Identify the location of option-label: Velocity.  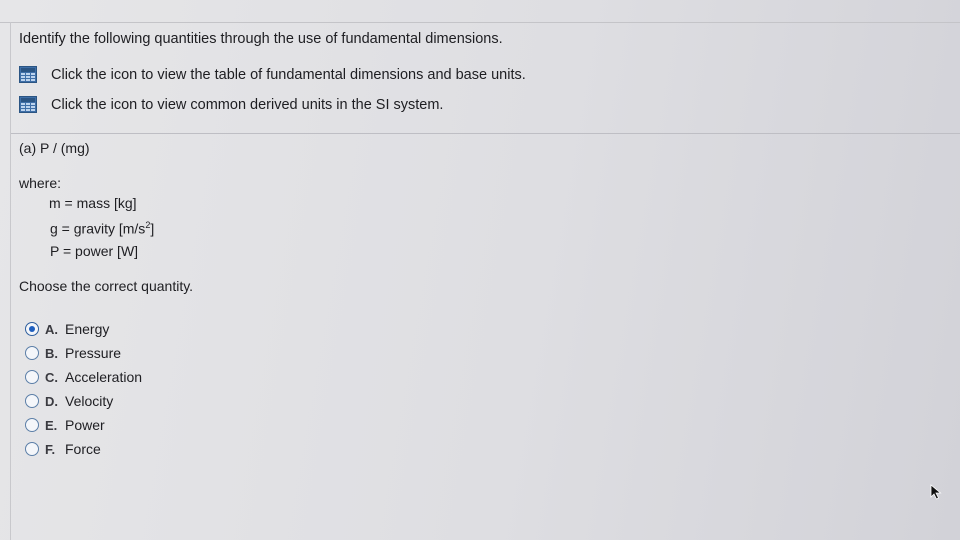
(89, 401).